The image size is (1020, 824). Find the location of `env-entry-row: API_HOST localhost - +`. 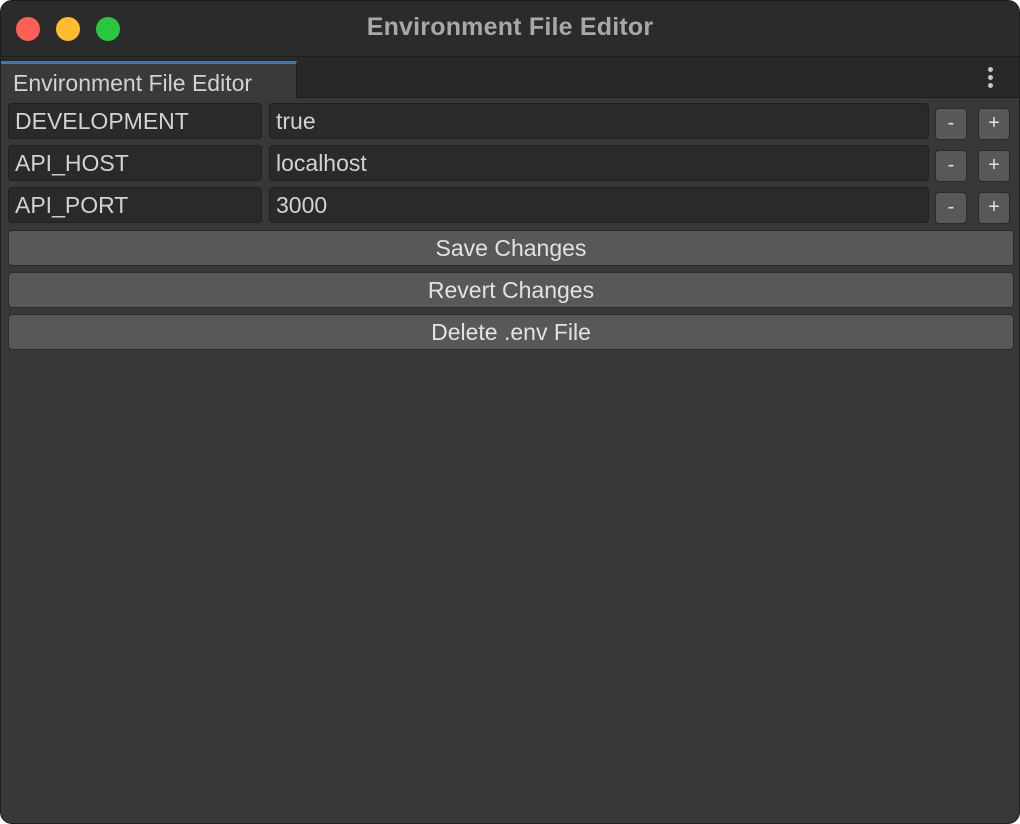

env-entry-row: API_HOST localhost - + is located at coordinates (511, 163).